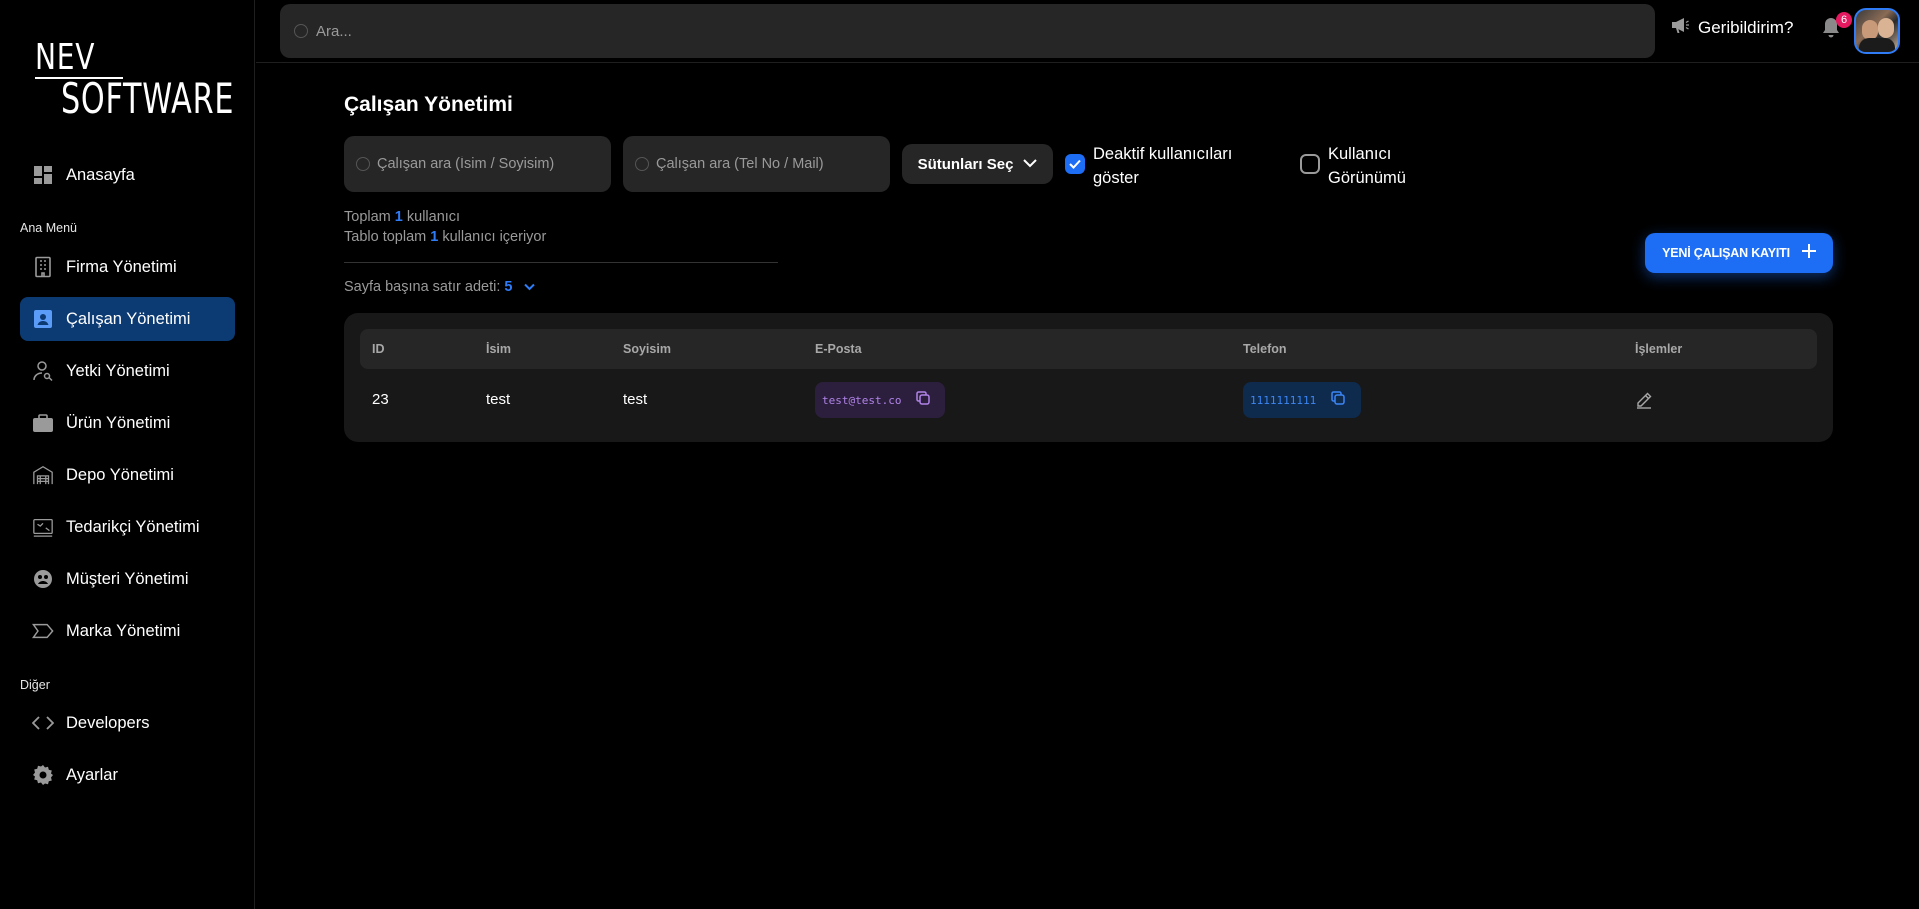 The image size is (1919, 909). I want to click on table-total-count: 1, so click(434, 237).